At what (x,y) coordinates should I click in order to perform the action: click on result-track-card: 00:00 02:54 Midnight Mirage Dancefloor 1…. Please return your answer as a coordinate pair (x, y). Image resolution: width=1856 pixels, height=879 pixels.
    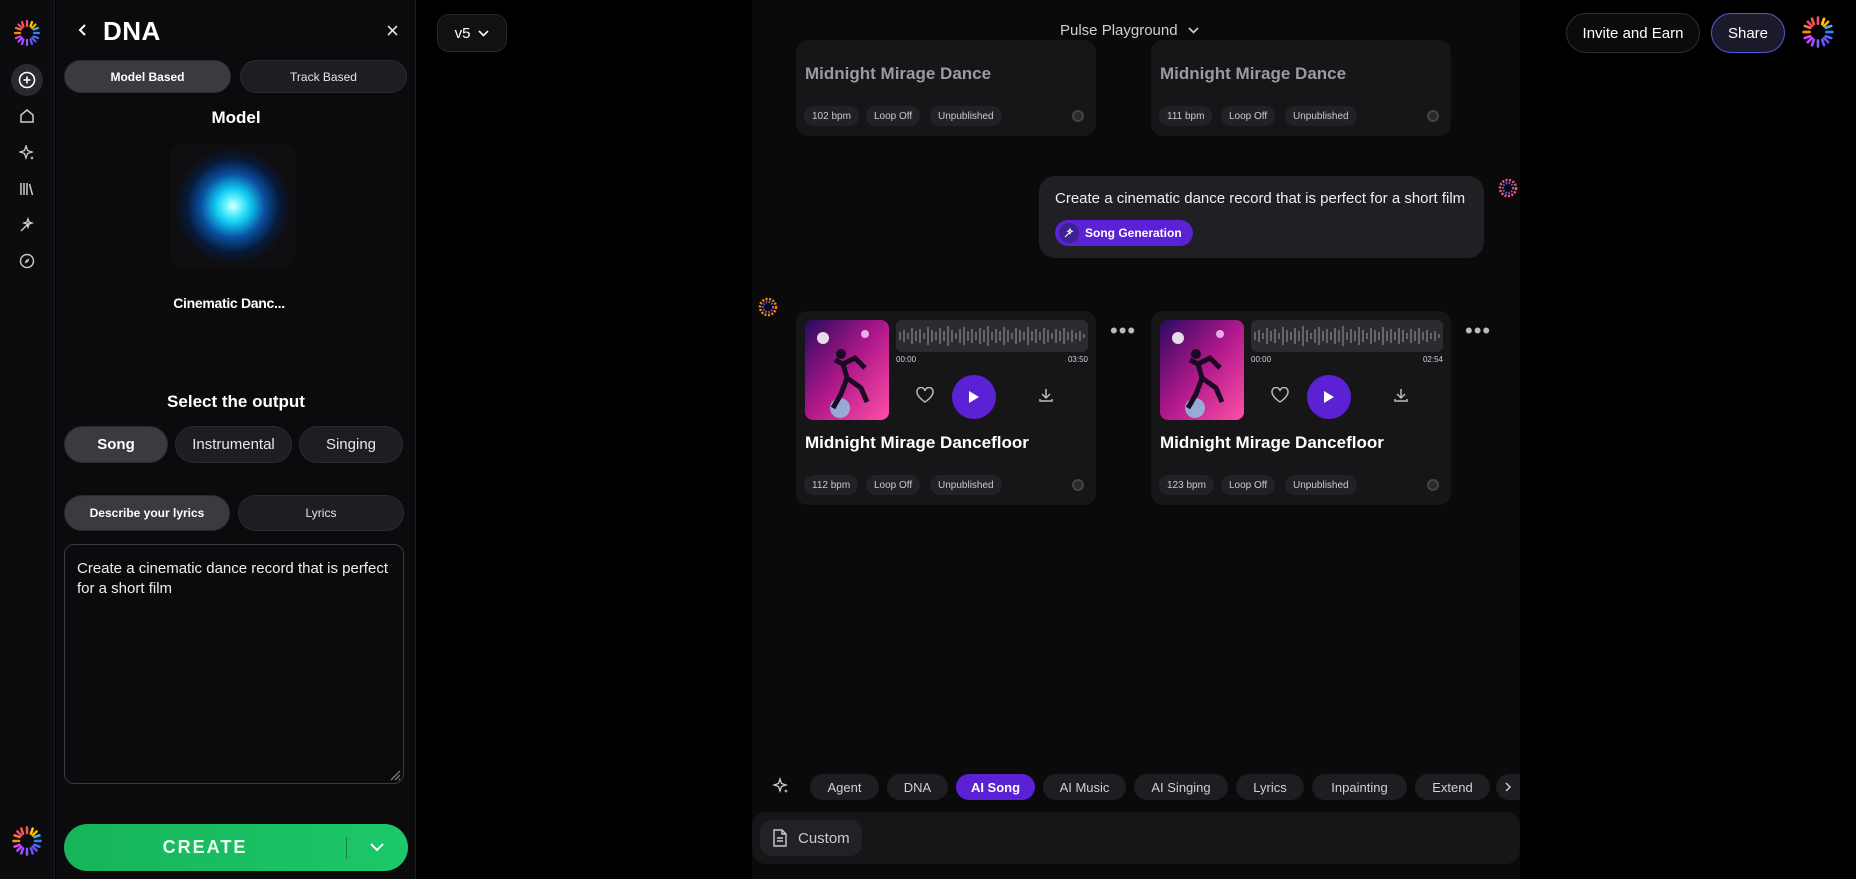
    Looking at the image, I should click on (1301, 408).